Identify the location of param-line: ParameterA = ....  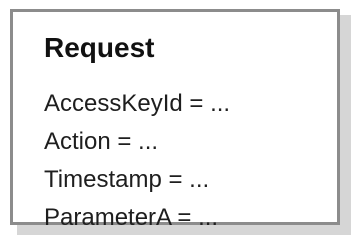
(131, 217).